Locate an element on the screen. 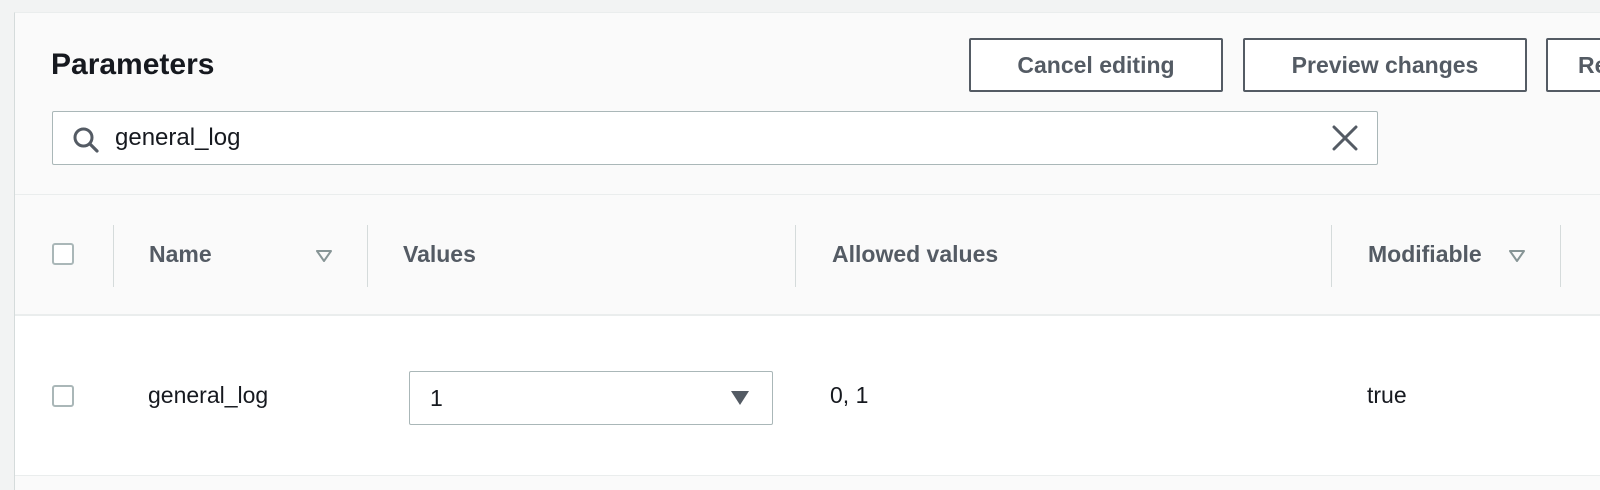 The height and width of the screenshot is (490, 1600). reset-button: Re is located at coordinates (1573, 65).